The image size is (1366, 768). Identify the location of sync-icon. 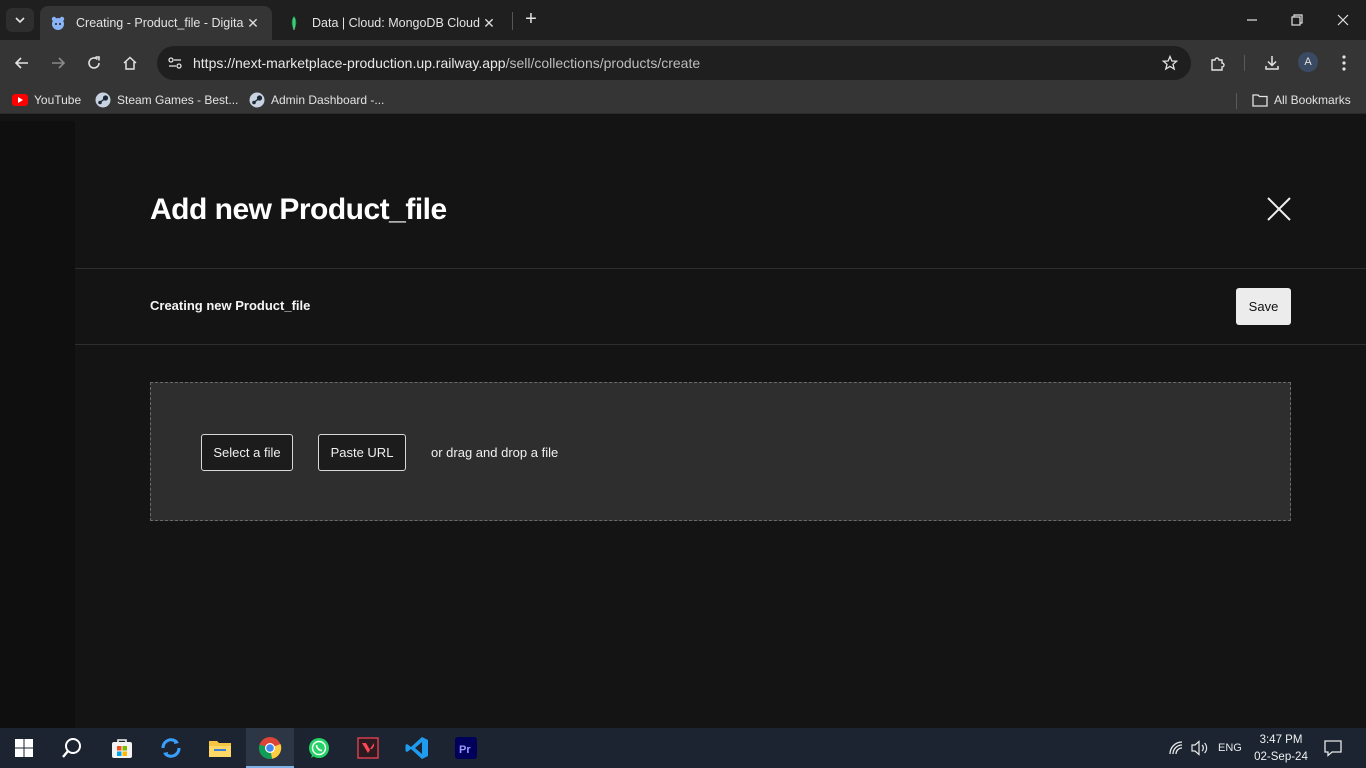
(171, 748).